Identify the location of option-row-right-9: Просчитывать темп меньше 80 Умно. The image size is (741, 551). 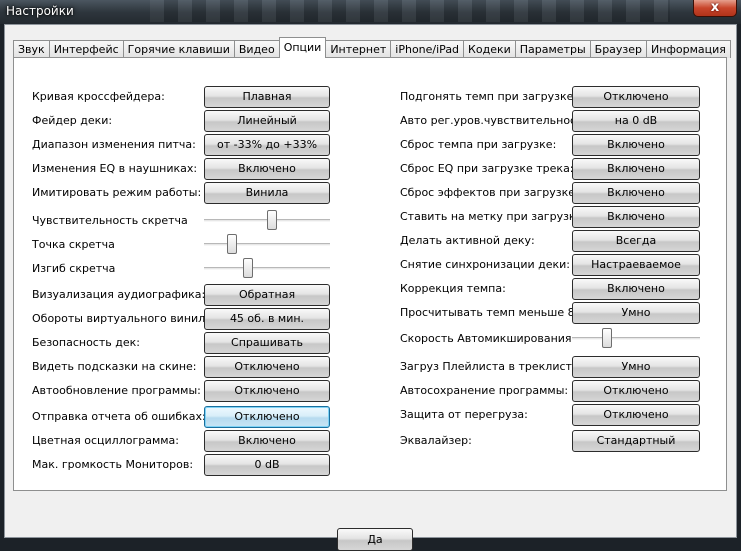
(370, 313).